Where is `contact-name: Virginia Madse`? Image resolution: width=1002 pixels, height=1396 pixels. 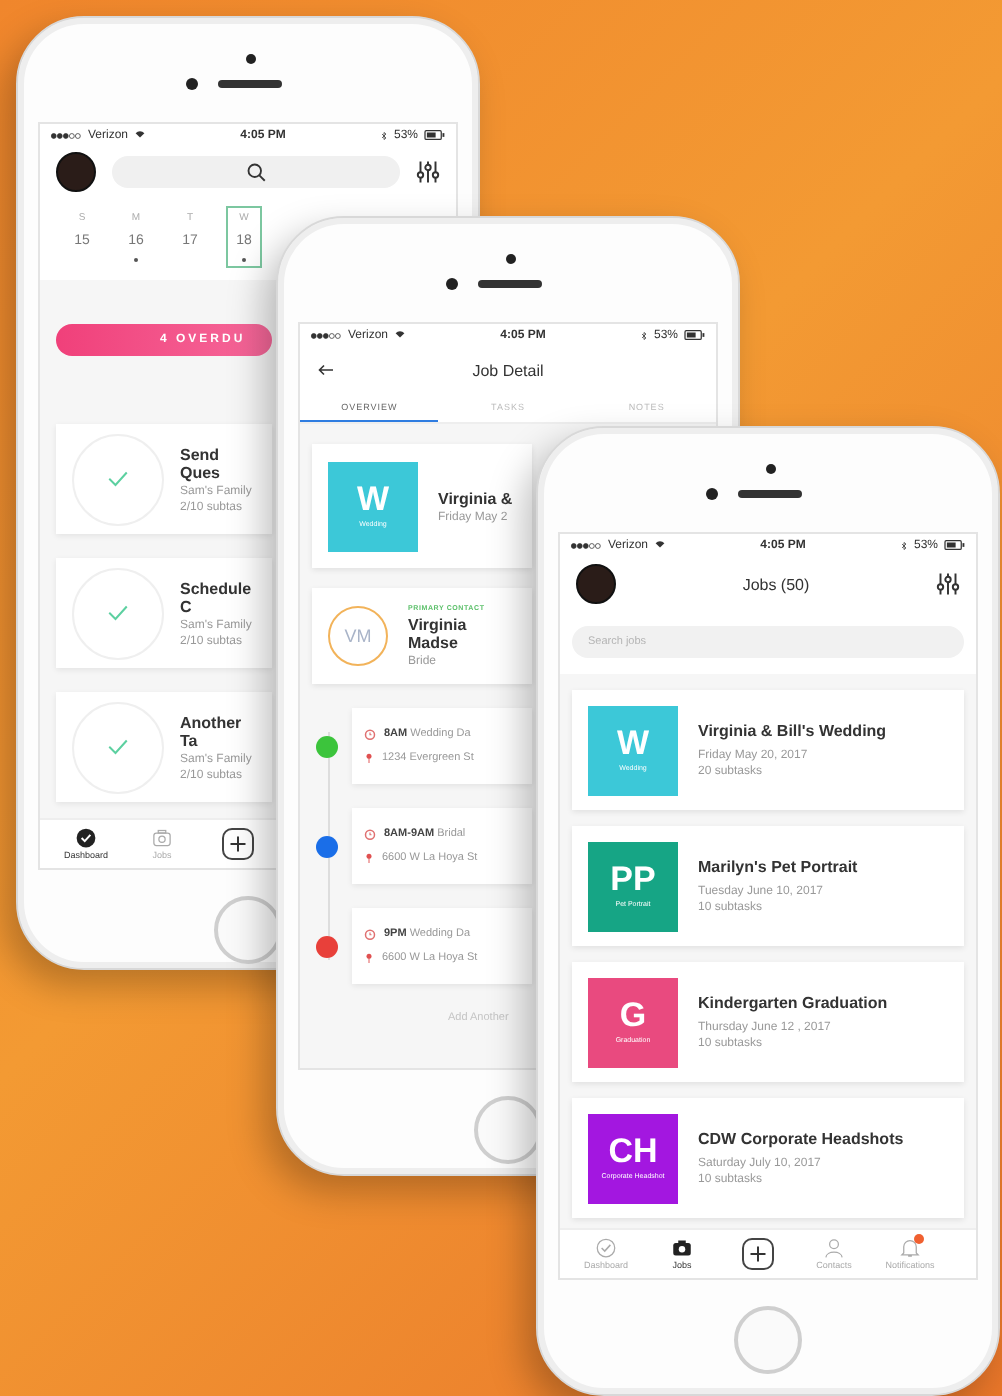 contact-name: Virginia Madse is located at coordinates (438, 634).